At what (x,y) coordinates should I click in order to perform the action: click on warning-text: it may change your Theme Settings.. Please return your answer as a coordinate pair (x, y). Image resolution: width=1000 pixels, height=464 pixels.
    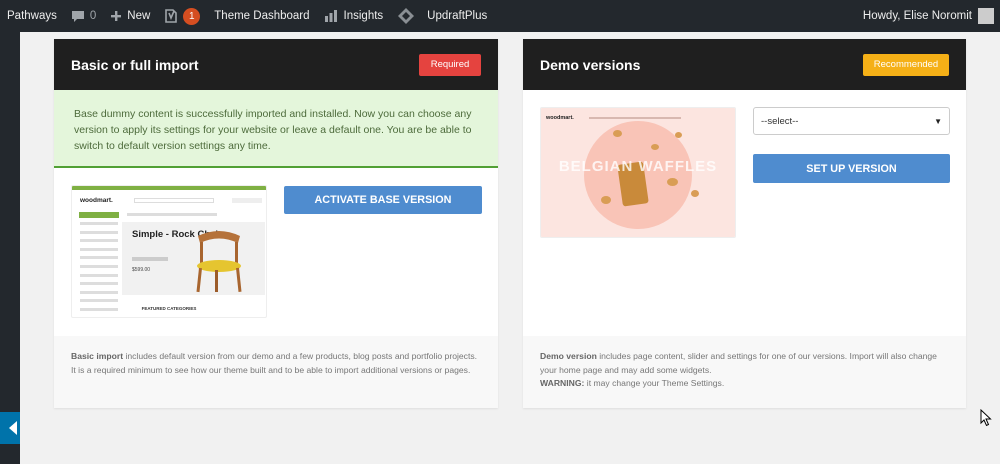
    Looking at the image, I should click on (654, 383).